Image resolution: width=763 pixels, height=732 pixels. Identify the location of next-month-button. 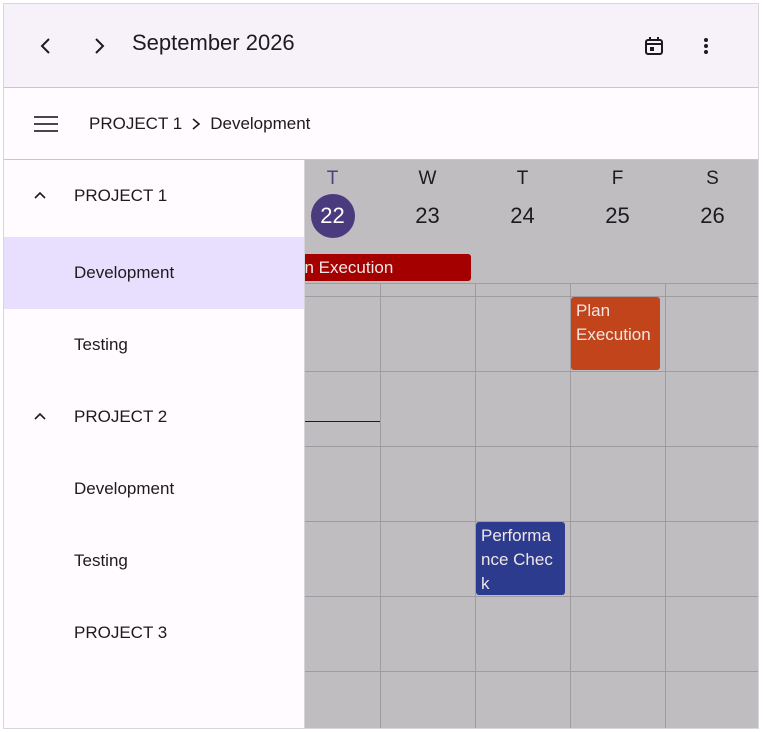
(99, 46).